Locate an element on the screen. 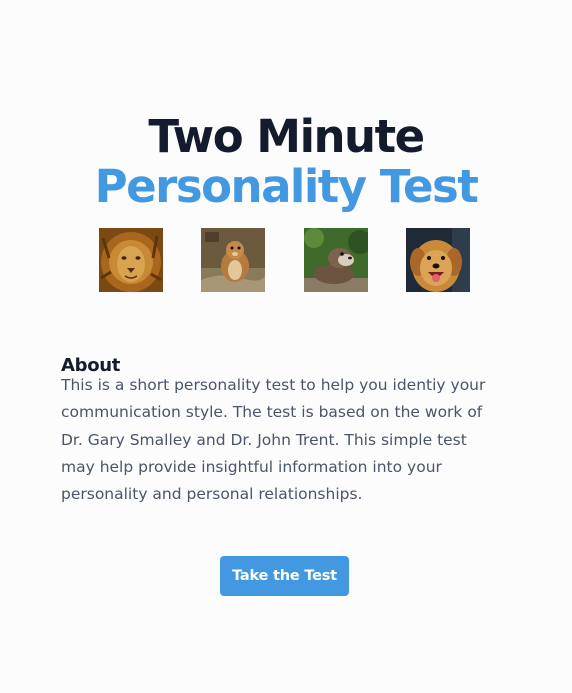 The width and height of the screenshot is (572, 693). otter-image is located at coordinates (336, 260).